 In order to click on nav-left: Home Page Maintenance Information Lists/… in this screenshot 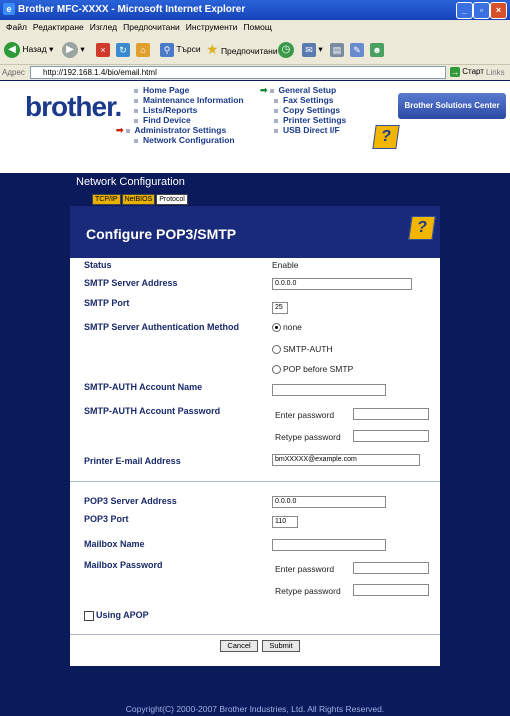, I will do `click(180, 115)`.